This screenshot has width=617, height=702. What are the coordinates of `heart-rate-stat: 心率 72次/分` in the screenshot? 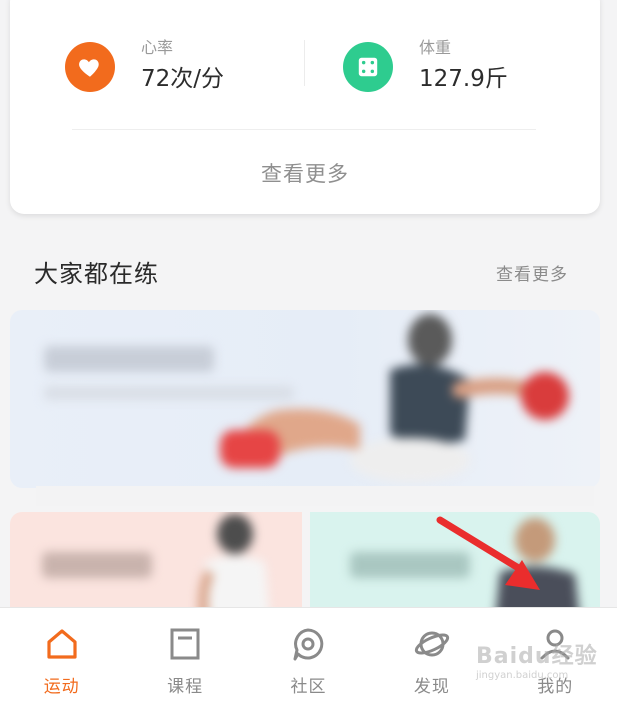 It's located at (144, 67).